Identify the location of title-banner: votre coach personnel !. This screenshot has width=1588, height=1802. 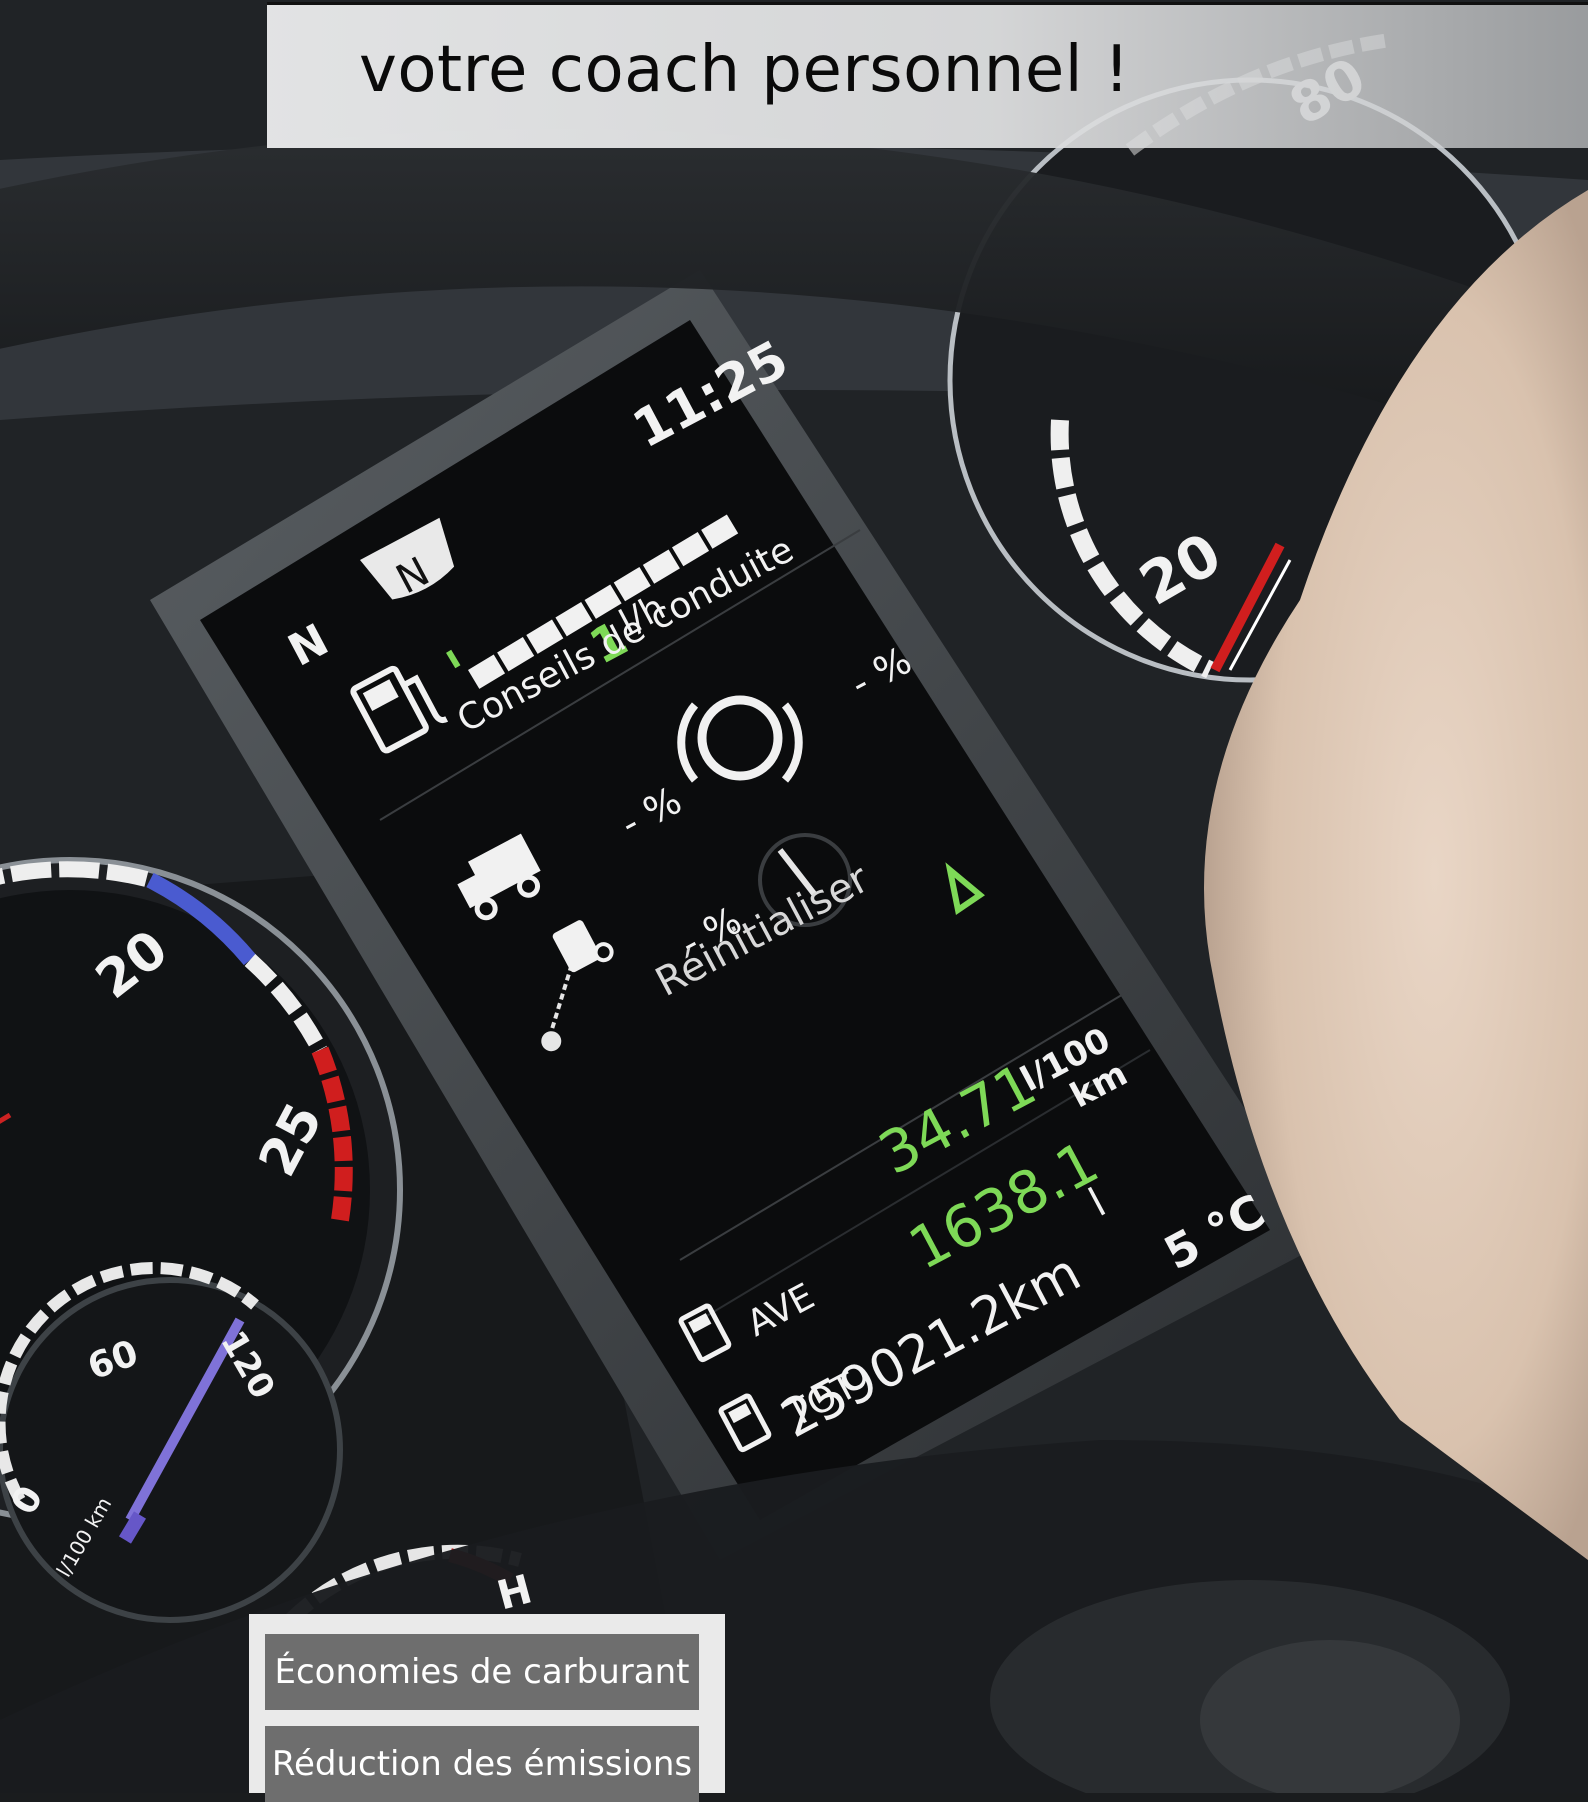
(927, 75).